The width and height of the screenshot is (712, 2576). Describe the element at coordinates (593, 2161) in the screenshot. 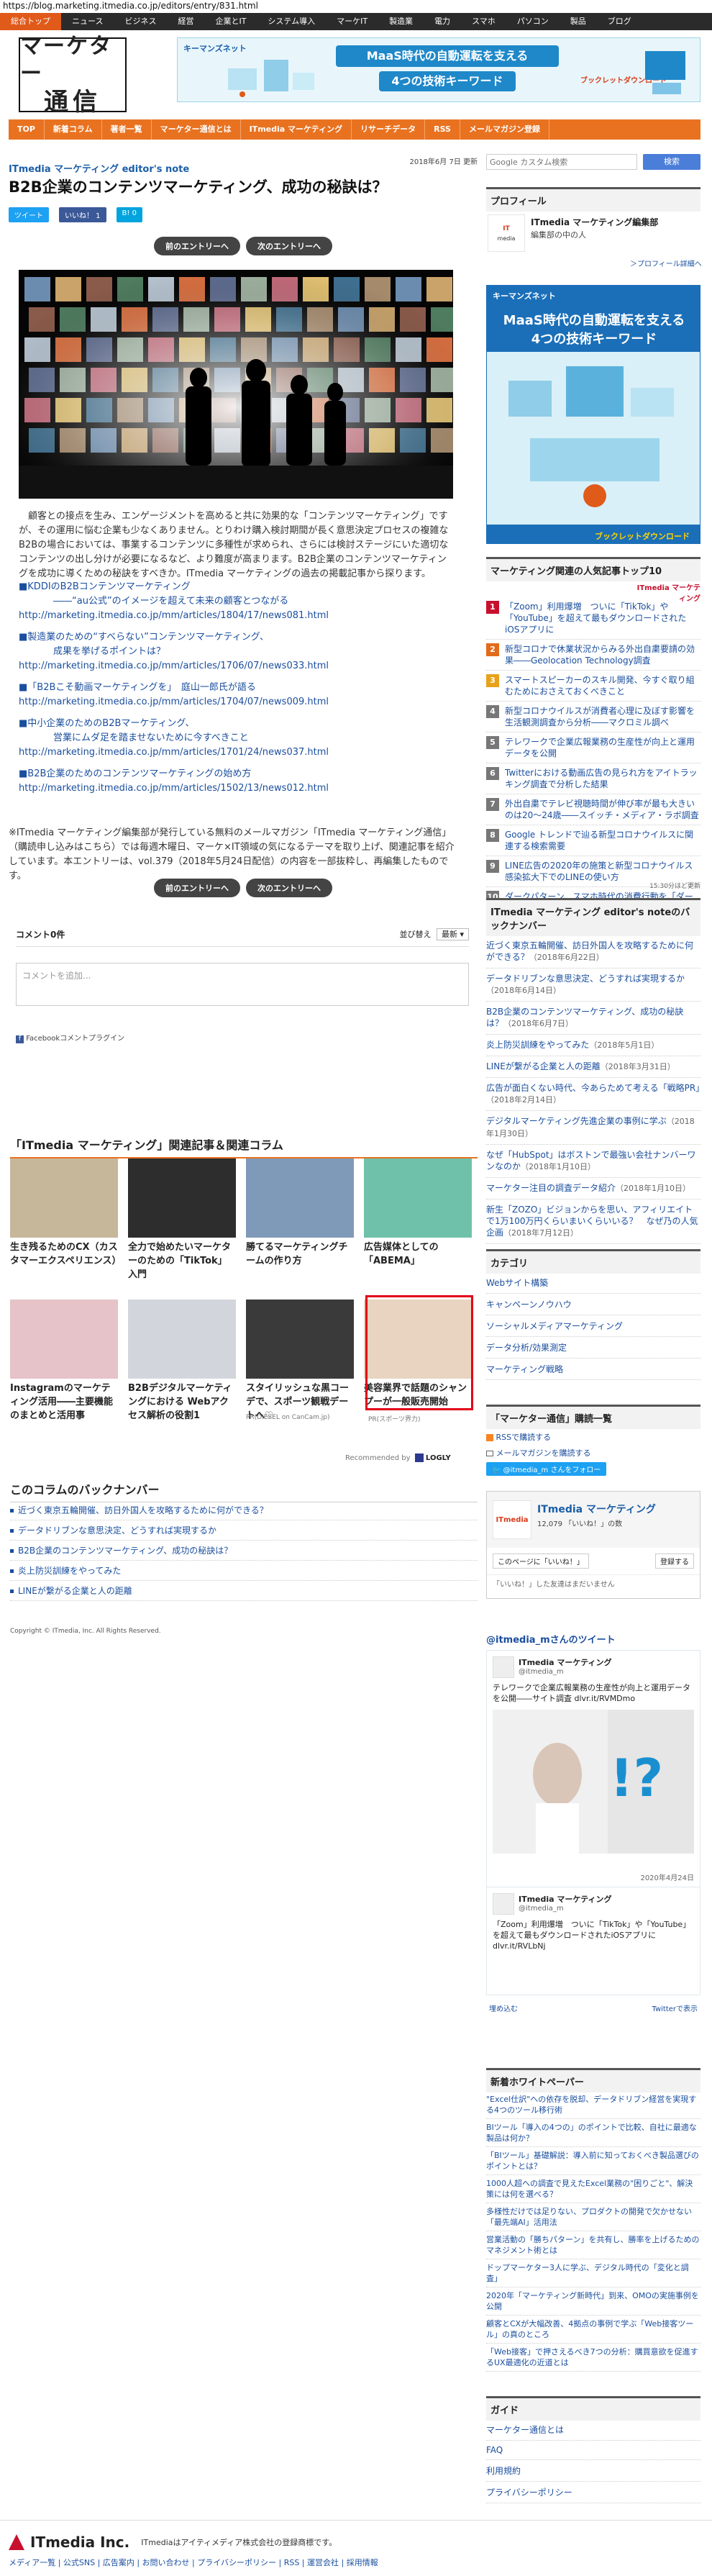

I see `whitepaper-item: 「BIツール」基礎解説：導入前に知っておくべき製品選びのポイントとは？` at that location.